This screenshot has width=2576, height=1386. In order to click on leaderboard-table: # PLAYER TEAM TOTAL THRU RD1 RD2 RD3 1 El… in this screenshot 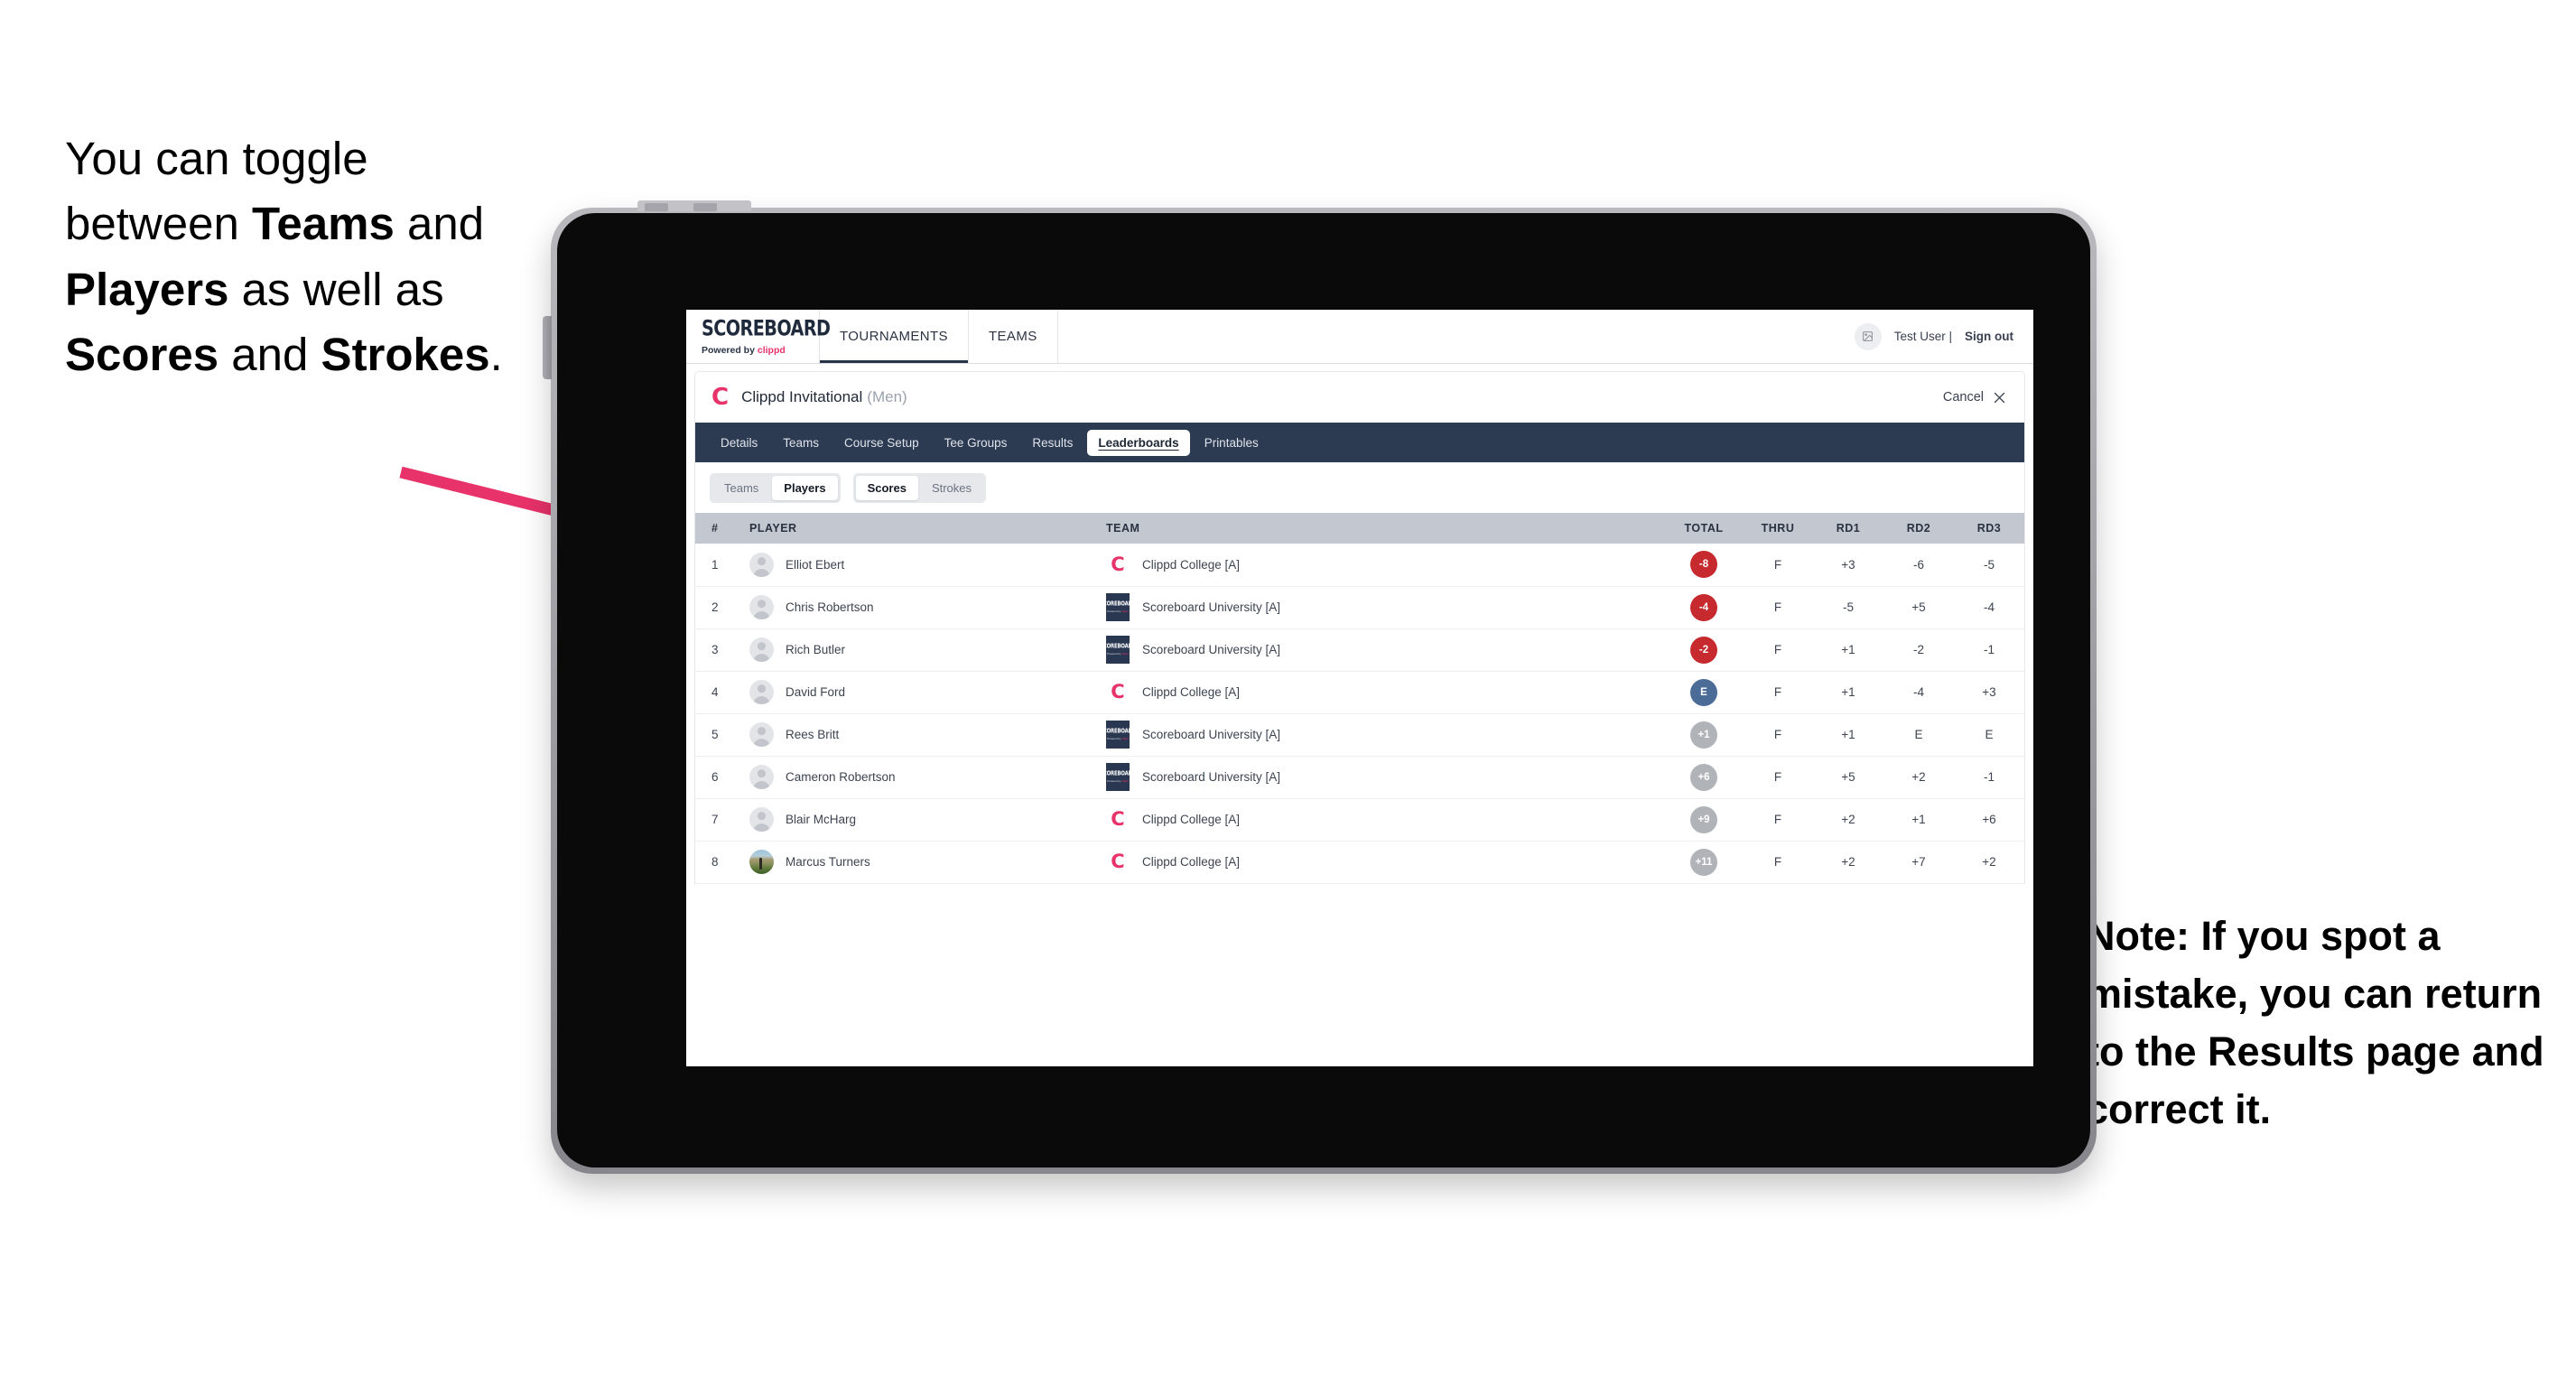, I will do `click(1359, 698)`.